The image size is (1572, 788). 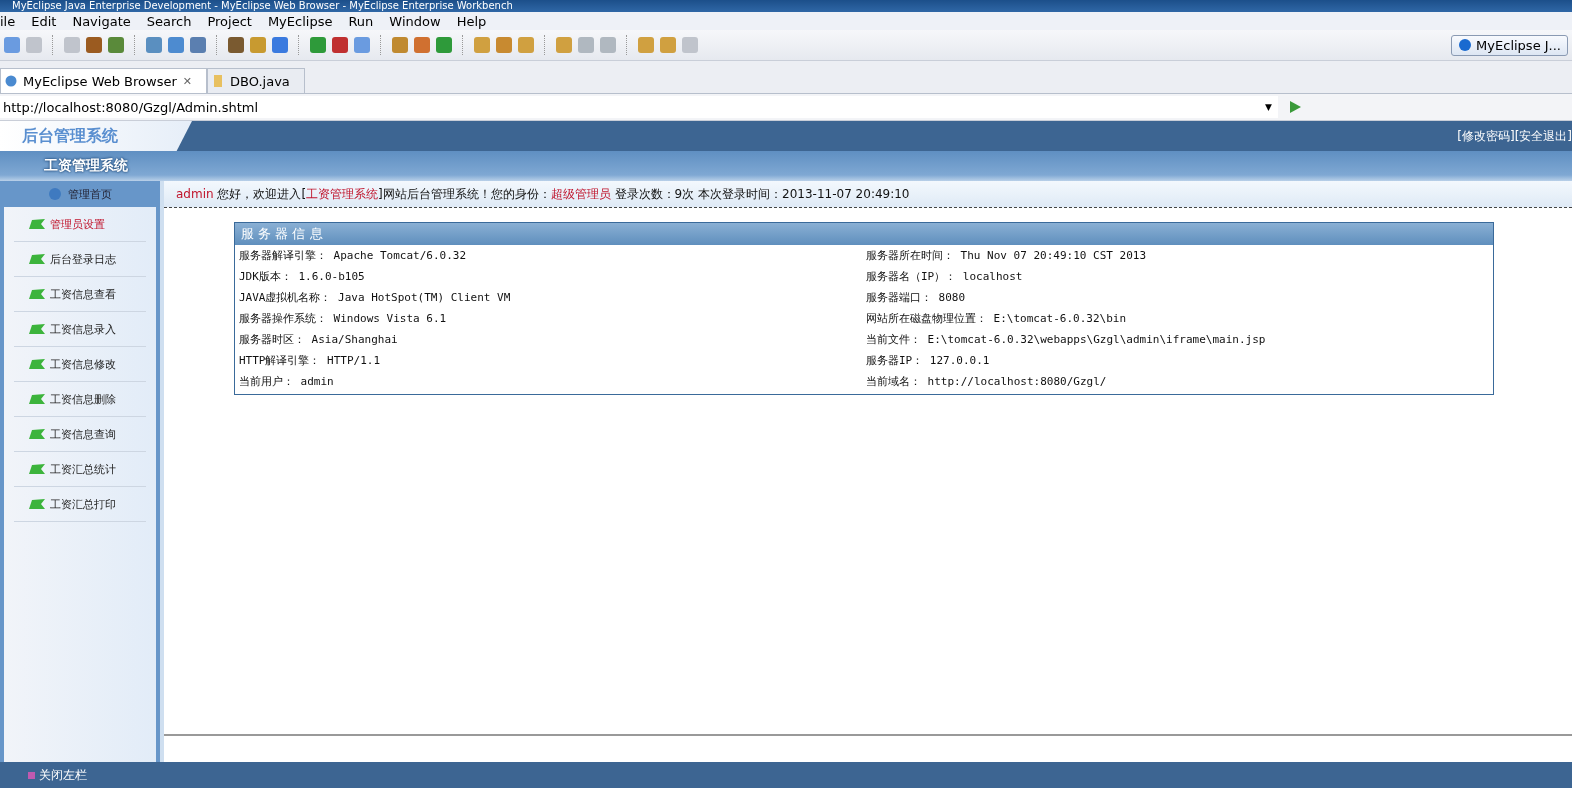 What do you see at coordinates (169, 21) in the screenshot?
I see `menu-item: Search` at bounding box center [169, 21].